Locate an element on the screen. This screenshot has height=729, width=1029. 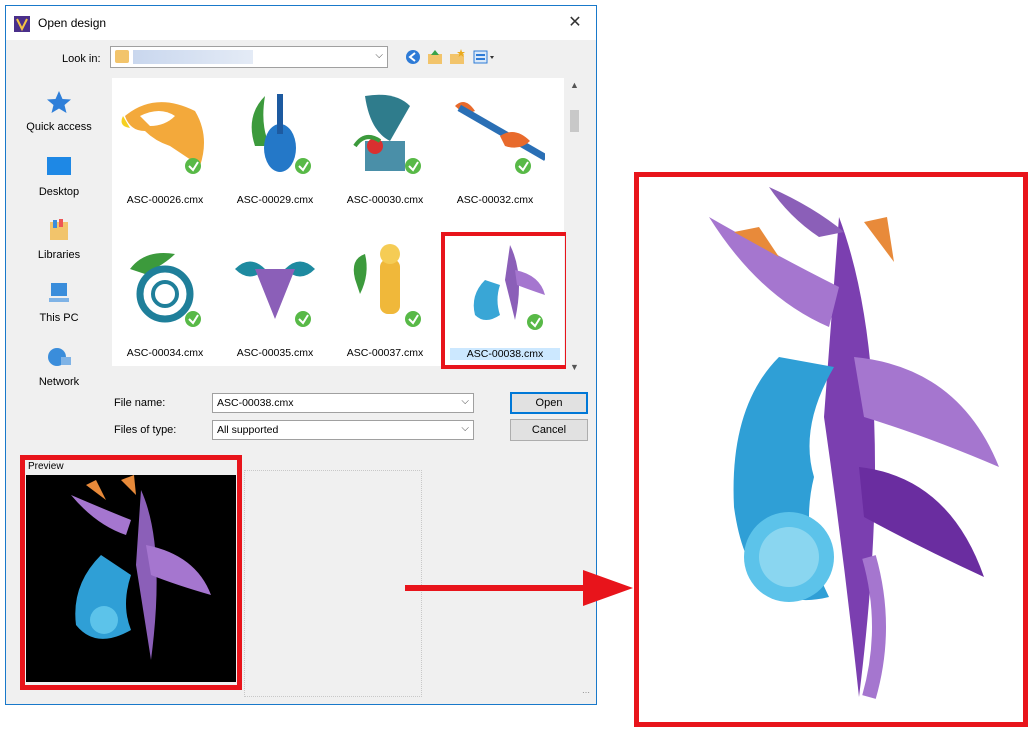
design-info-panel is located at coordinates (333, 583).